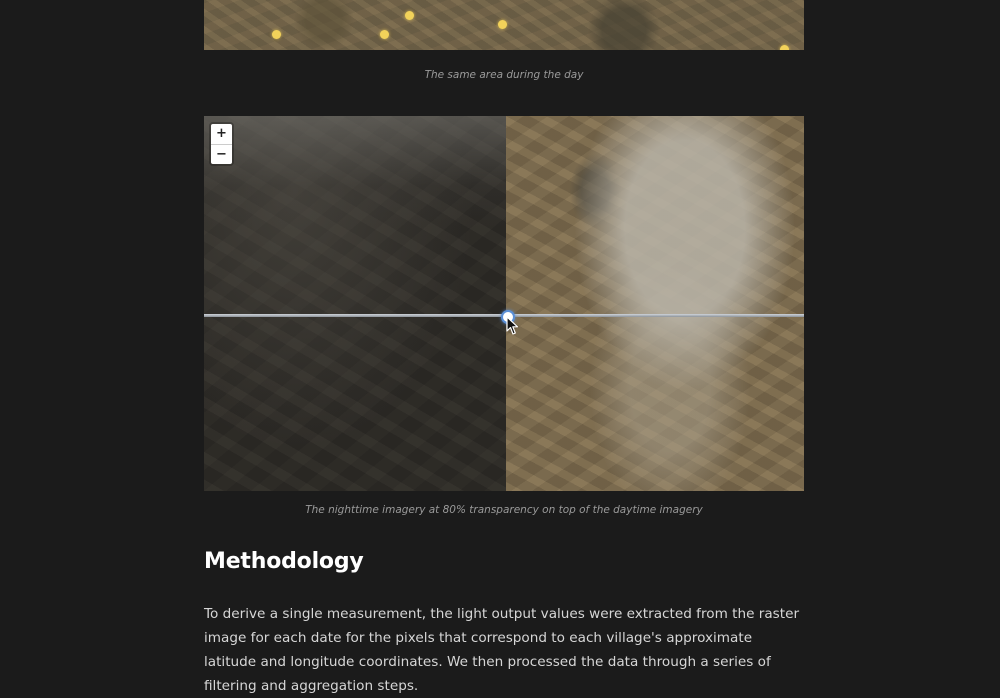 The width and height of the screenshot is (1000, 698). I want to click on zoom-out-button: −, so click(221, 154).